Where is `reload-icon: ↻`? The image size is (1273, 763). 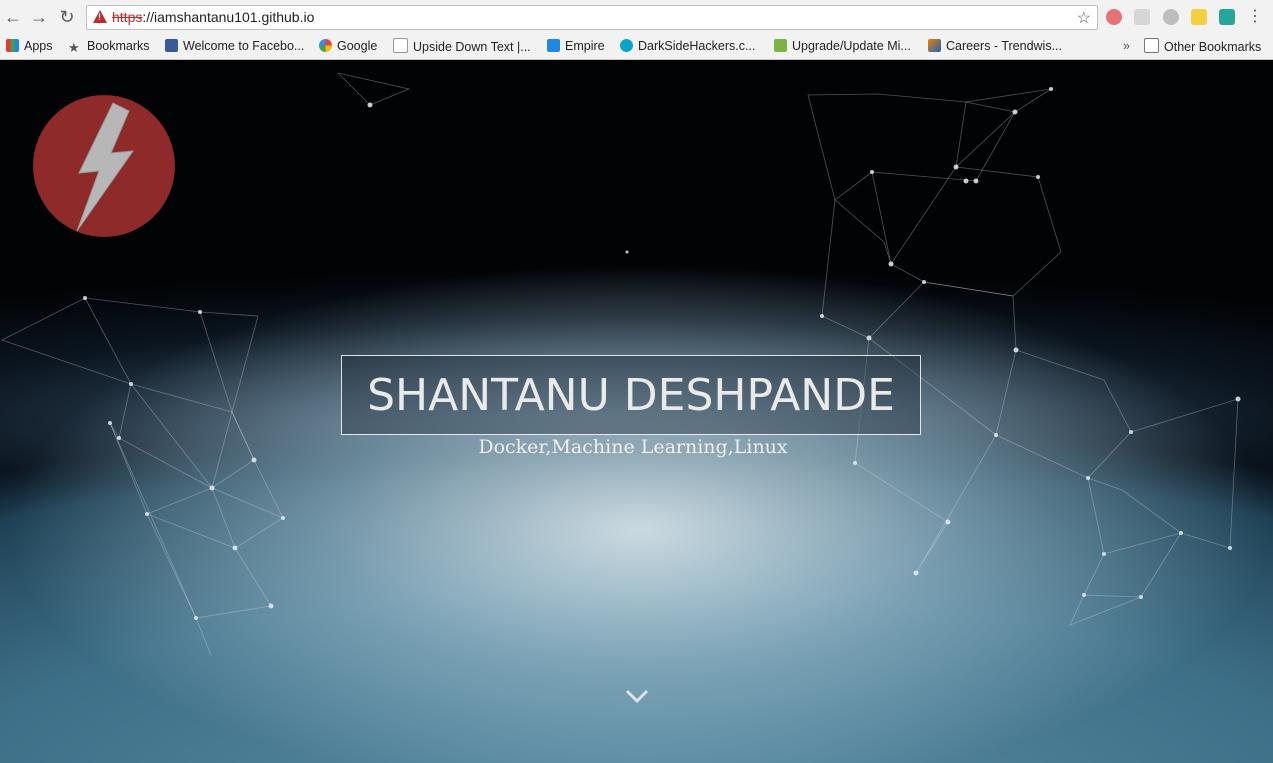 reload-icon: ↻ is located at coordinates (67, 17).